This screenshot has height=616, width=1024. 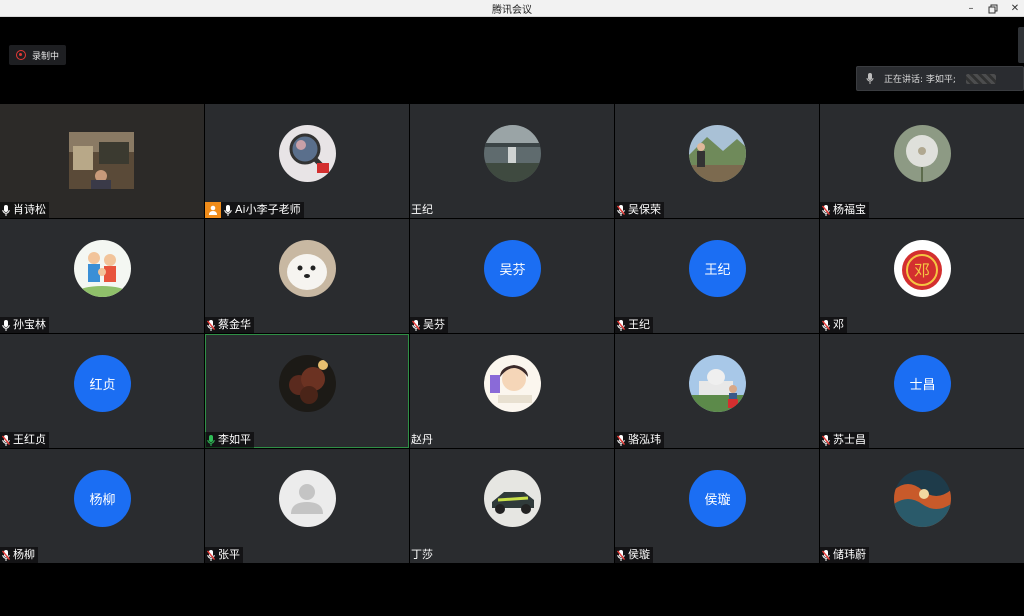 What do you see at coordinates (644, 439) in the screenshot?
I see `participant-name: 骆泓玮` at bounding box center [644, 439].